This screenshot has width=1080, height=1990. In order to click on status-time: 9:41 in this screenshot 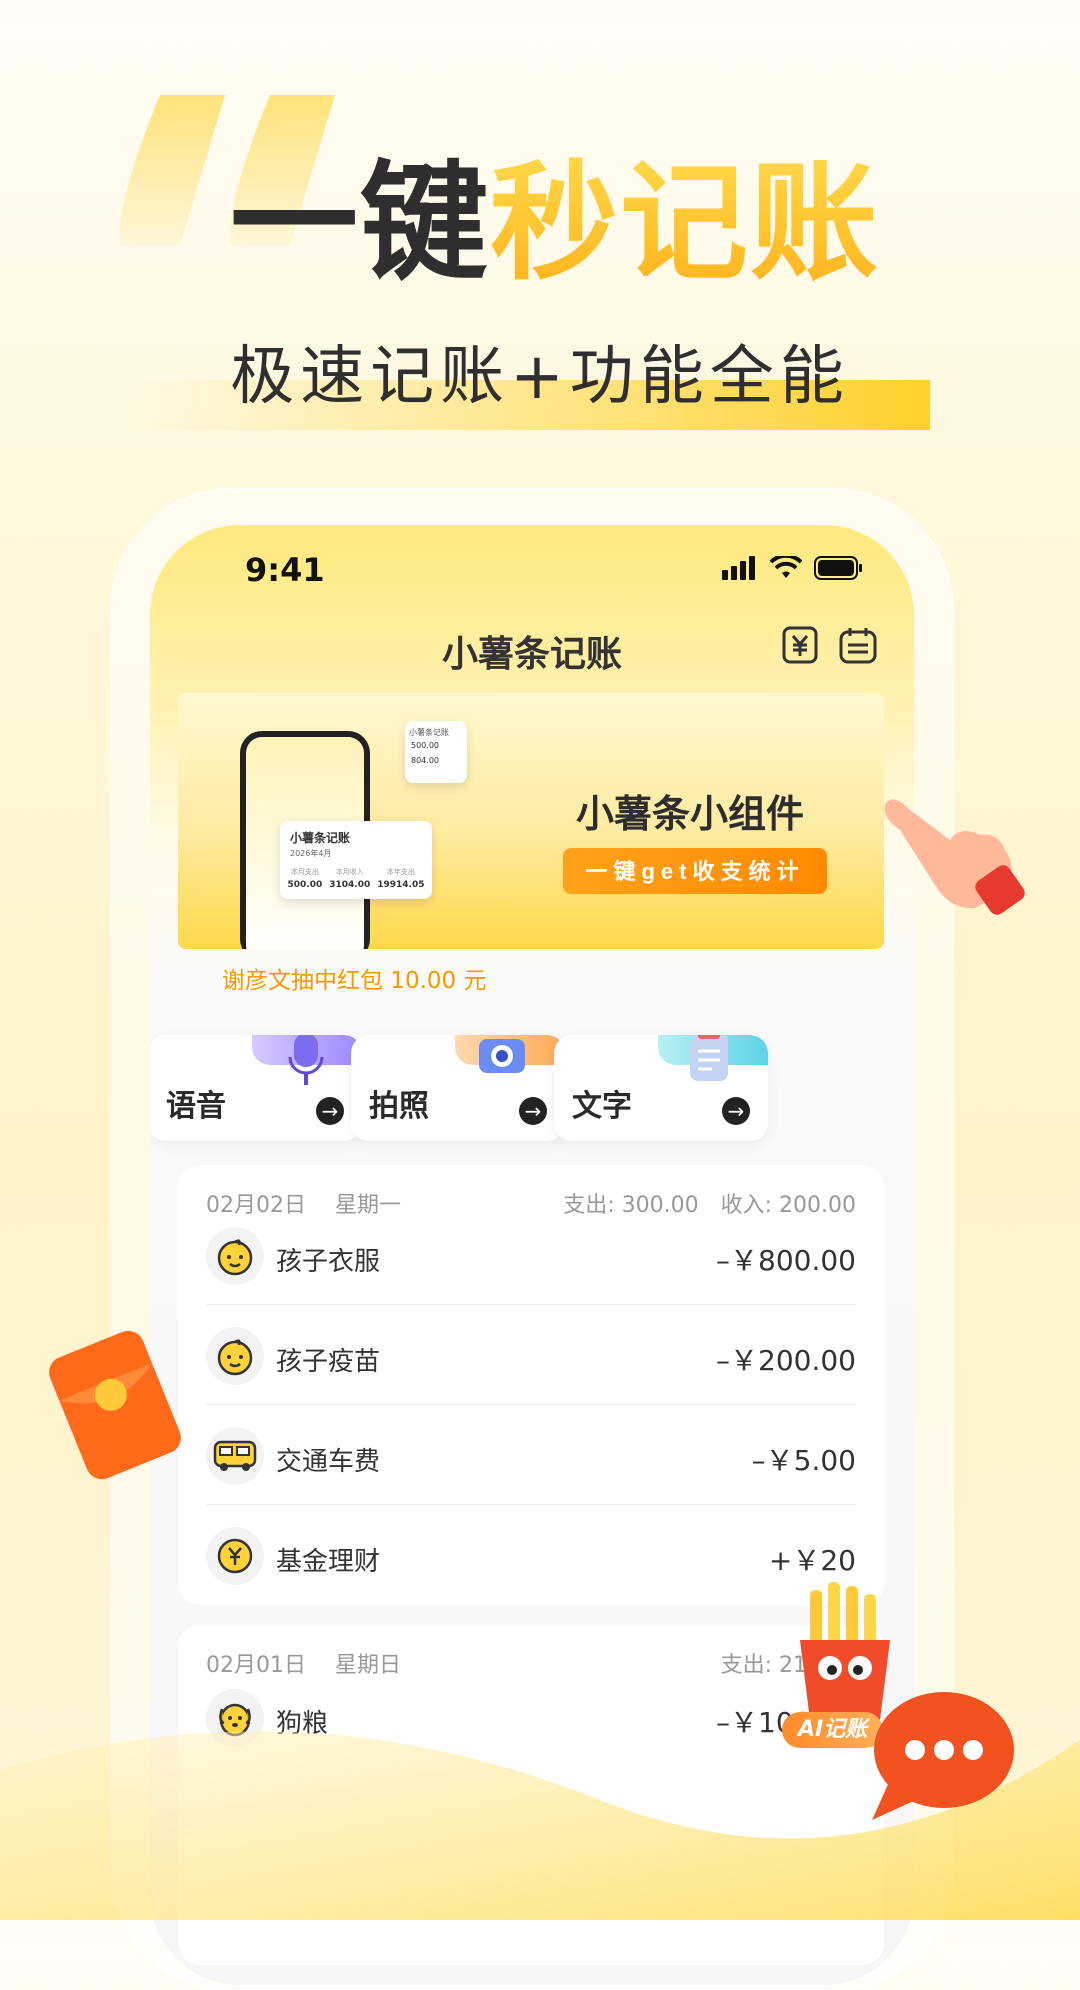, I will do `click(285, 570)`.